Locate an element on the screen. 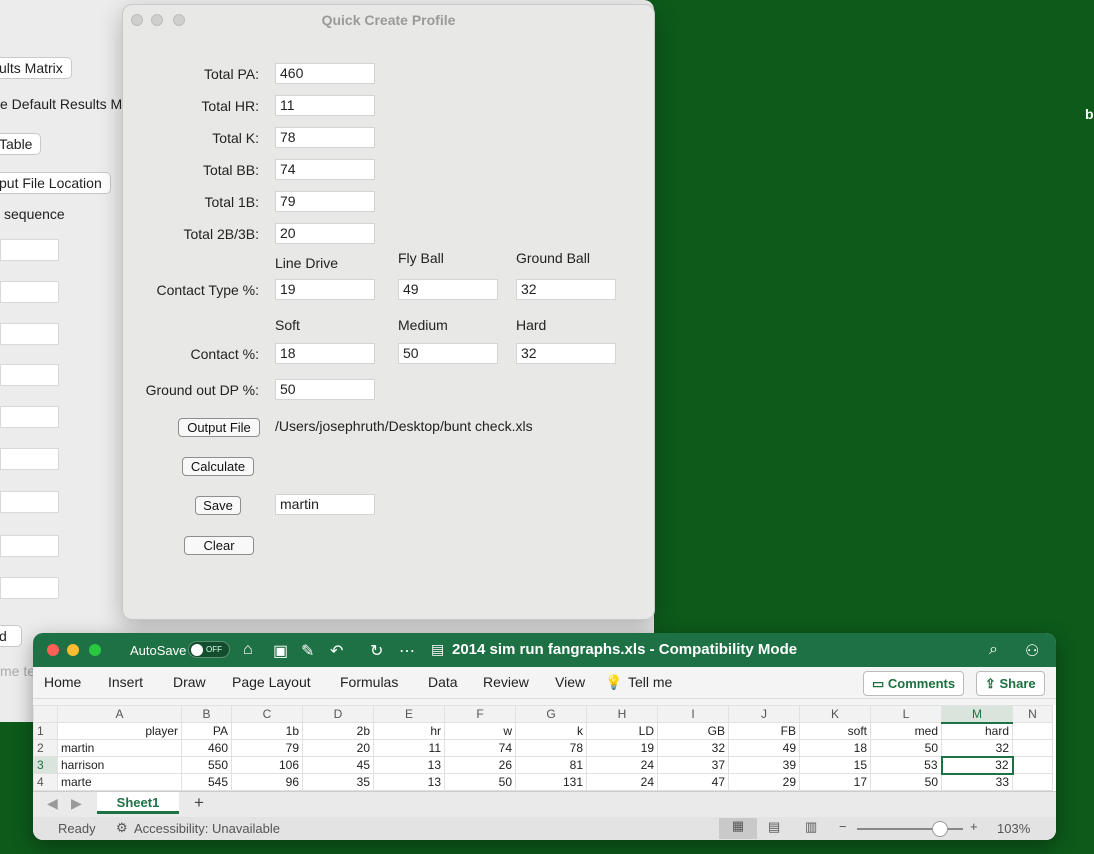 Image resolution: width=1094 pixels, height=854 pixels. cell-d1: 2b is located at coordinates (338, 731).